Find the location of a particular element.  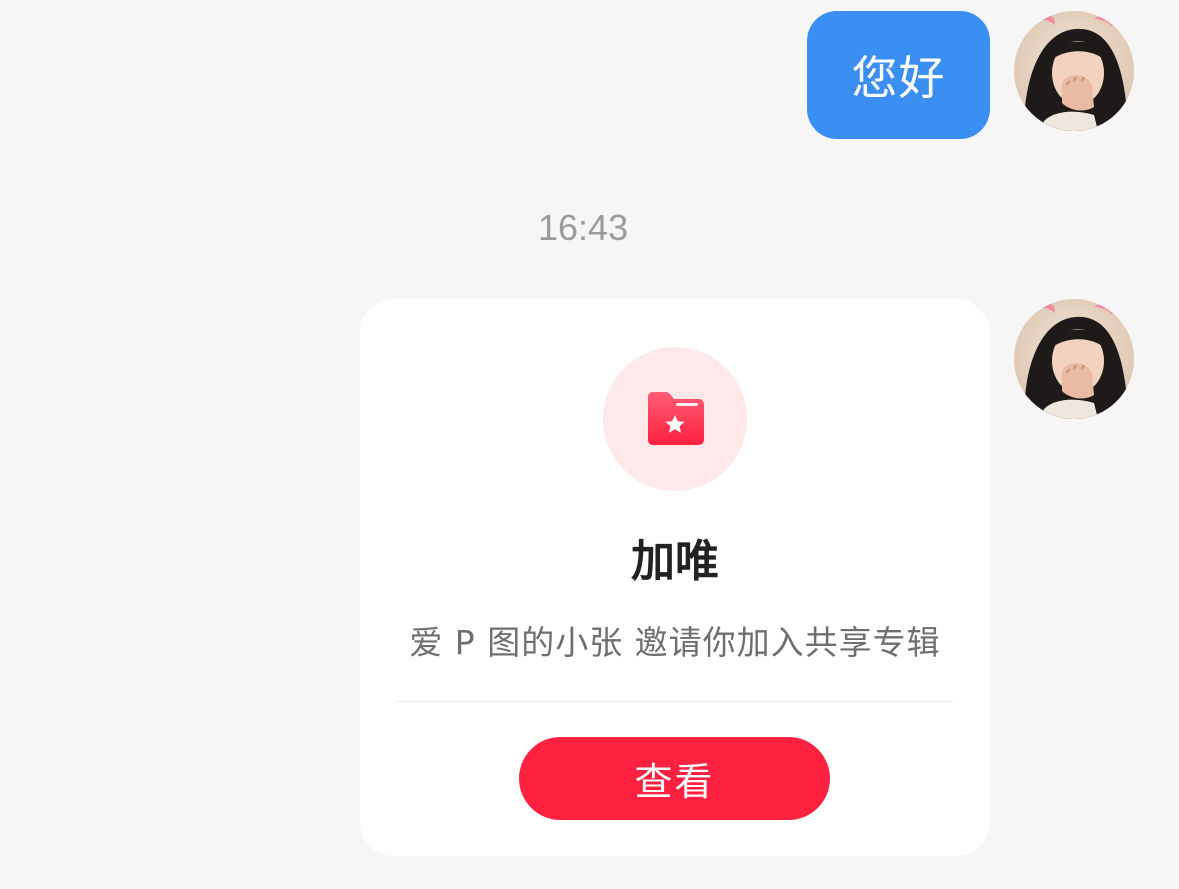

timestamp-text: 16:43 is located at coordinates (583, 227).